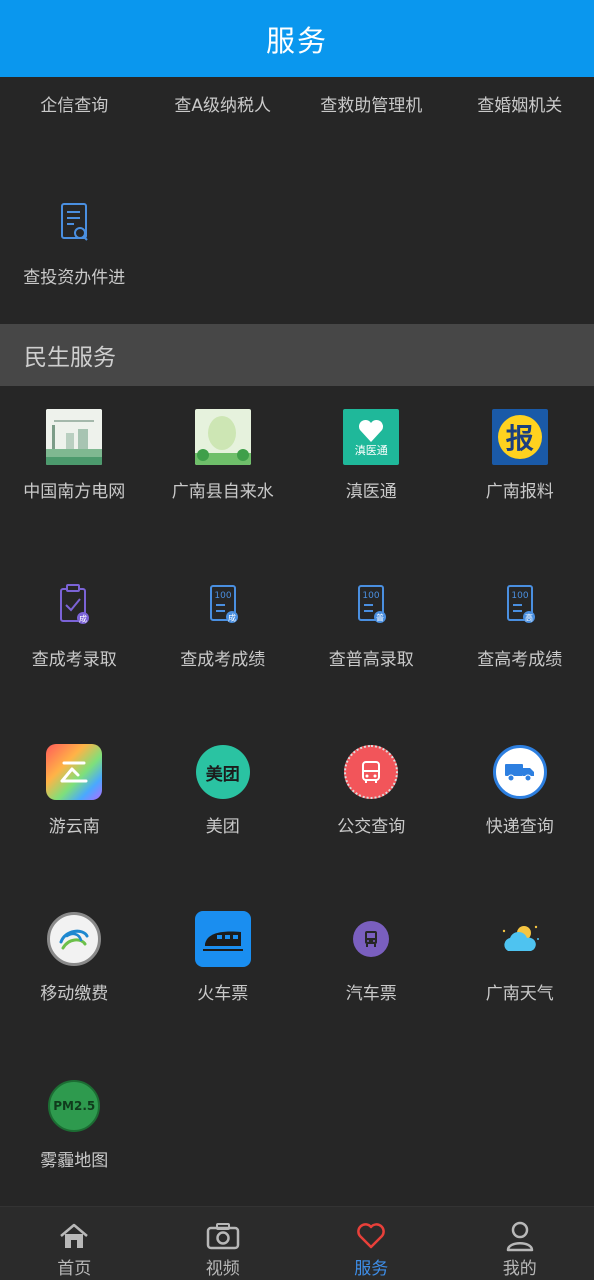 The width and height of the screenshot is (594, 1280). I want to click on service-smog-map: PM2.5 雾霾地图, so click(74, 1124).